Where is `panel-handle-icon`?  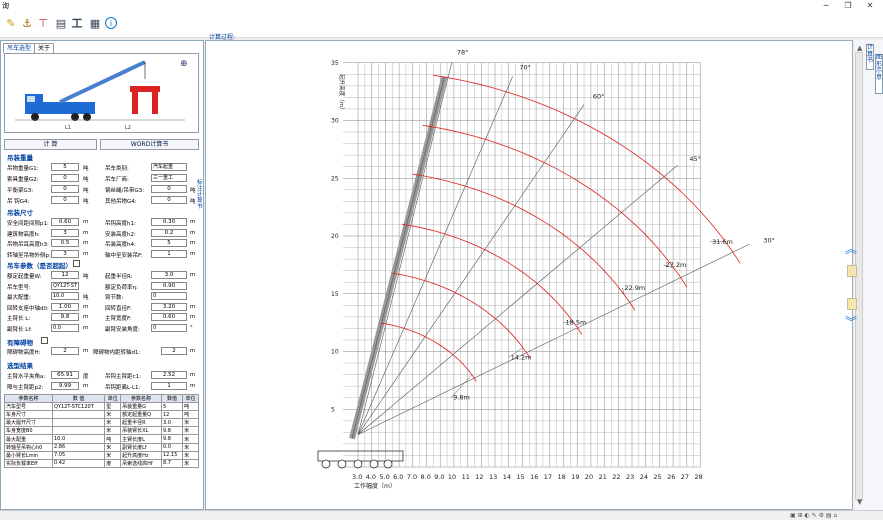
panel-handle-icon is located at coordinates (852, 271).